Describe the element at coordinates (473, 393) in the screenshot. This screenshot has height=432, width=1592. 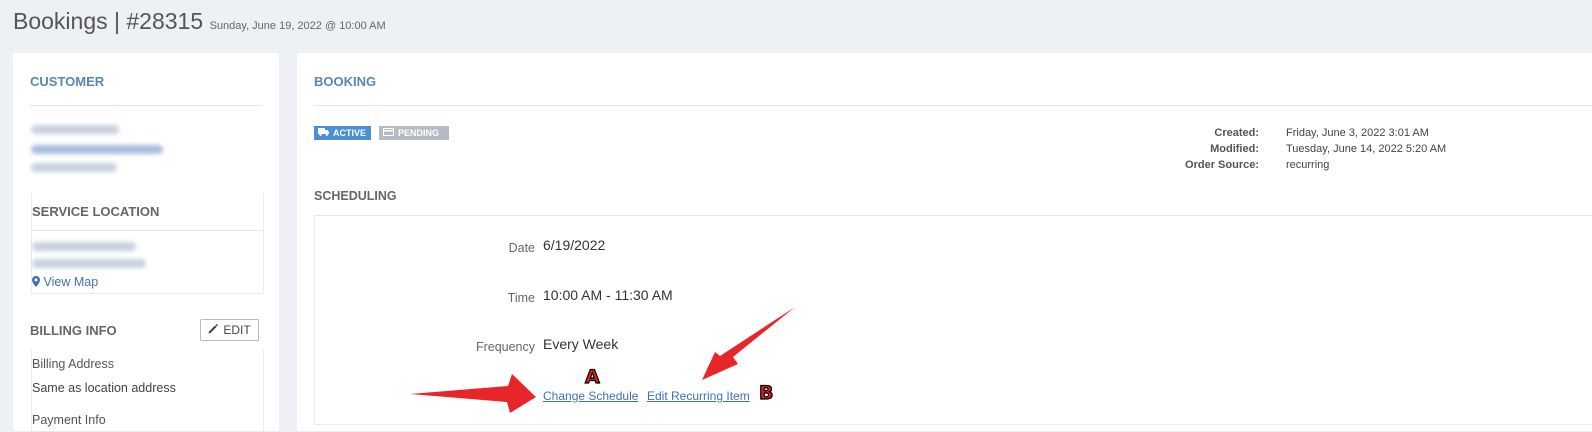
I see `arrow-a-icon` at that location.